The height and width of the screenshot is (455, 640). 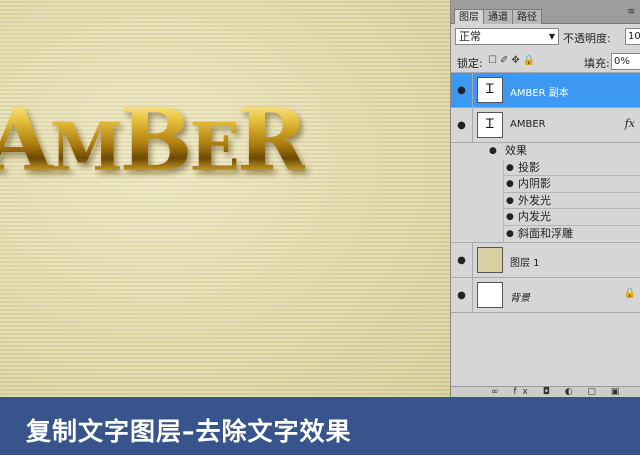 I want to click on panel-bottom-toolbar: ∞ fx ◘ ◐ ▢ ▣ ▤, so click(x=545, y=396).